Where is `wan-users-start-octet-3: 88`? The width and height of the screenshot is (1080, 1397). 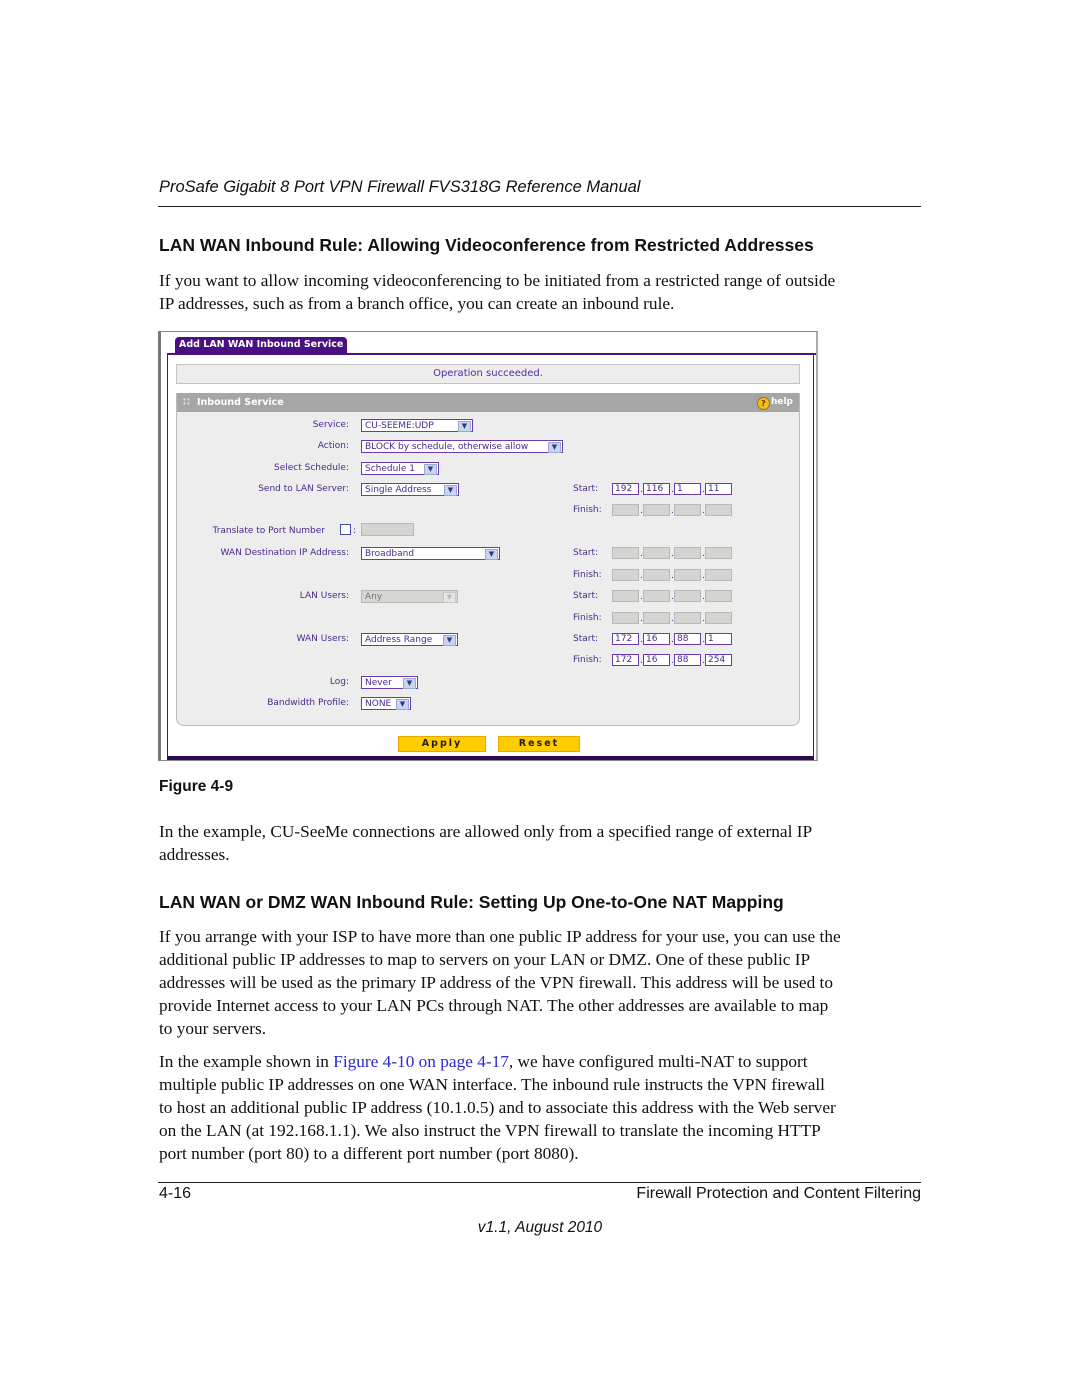
wan-users-start-octet-3: 88 is located at coordinates (687, 639).